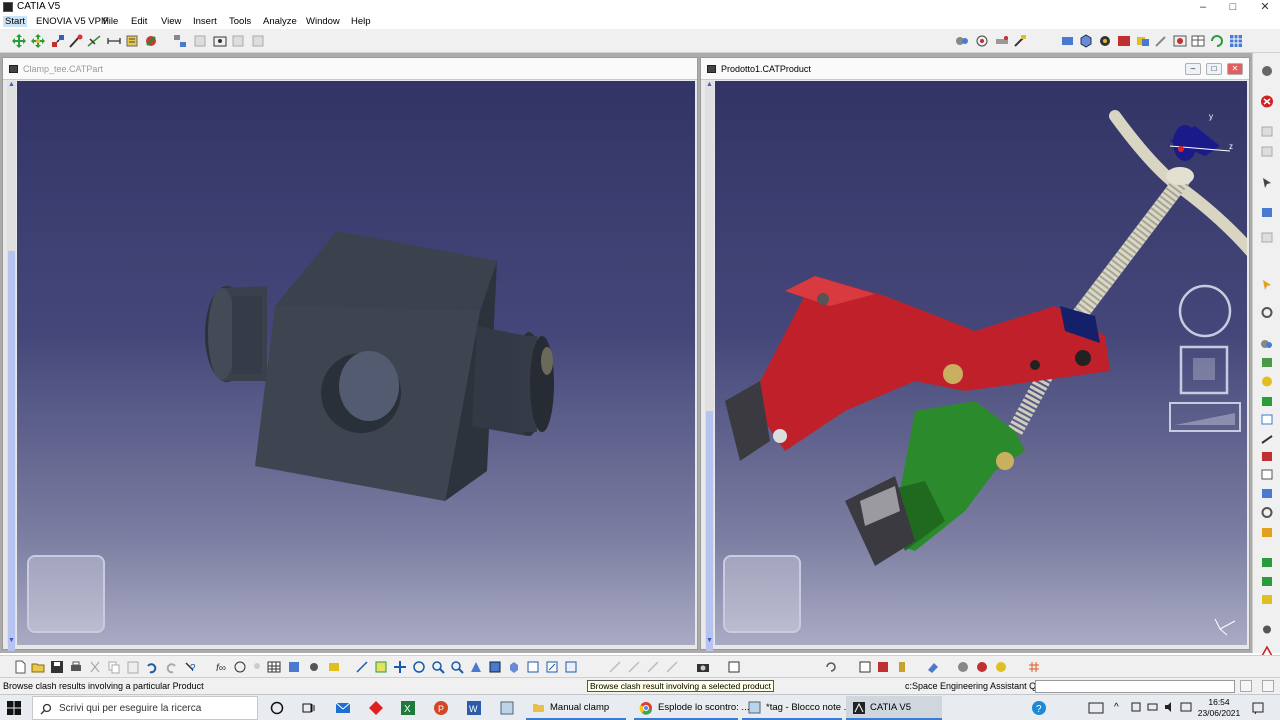 The width and height of the screenshot is (1280, 720). Describe the element at coordinates (309, 708) in the screenshot. I see `task-view-icon` at that location.